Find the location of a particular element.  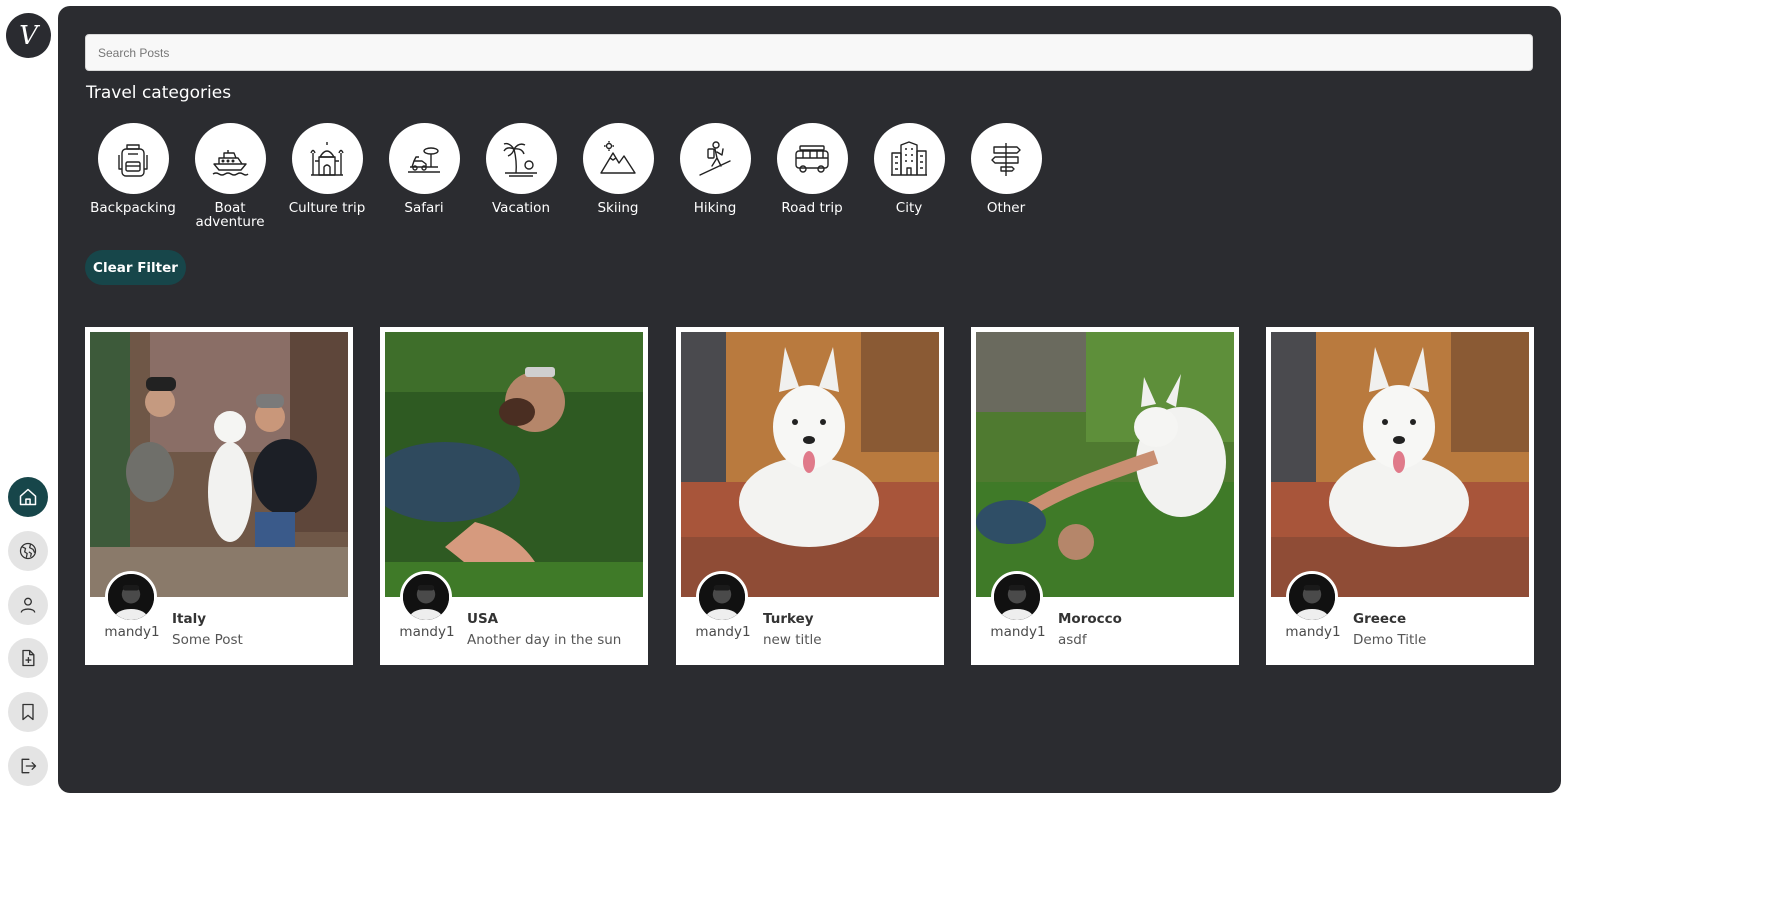

post-card: mandy1 Morocco asdf is located at coordinates (1105, 496).